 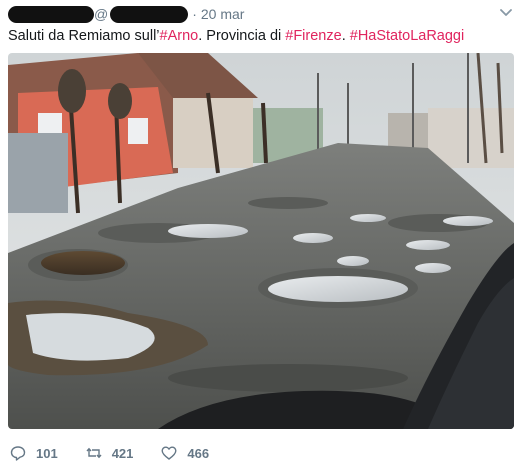 I want to click on hashtag-hastatolaraggi: #HaStatoLaRaggi, so click(x=407, y=36).